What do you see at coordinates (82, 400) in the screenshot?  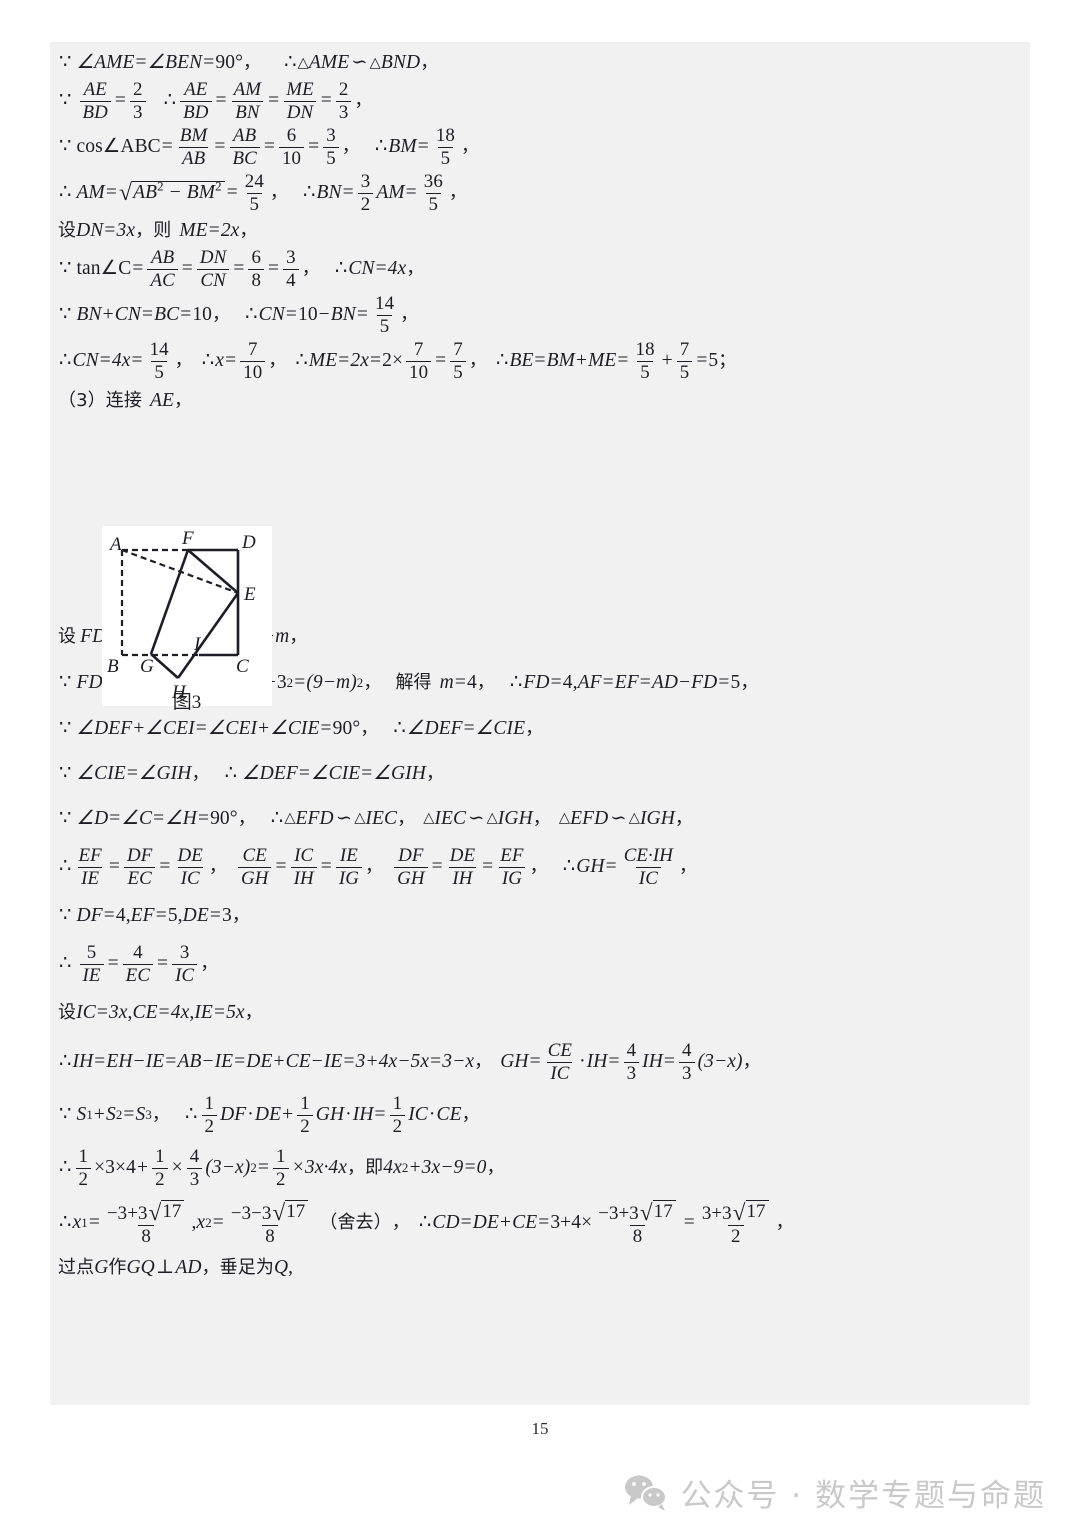 I see `part-label: （3）` at bounding box center [82, 400].